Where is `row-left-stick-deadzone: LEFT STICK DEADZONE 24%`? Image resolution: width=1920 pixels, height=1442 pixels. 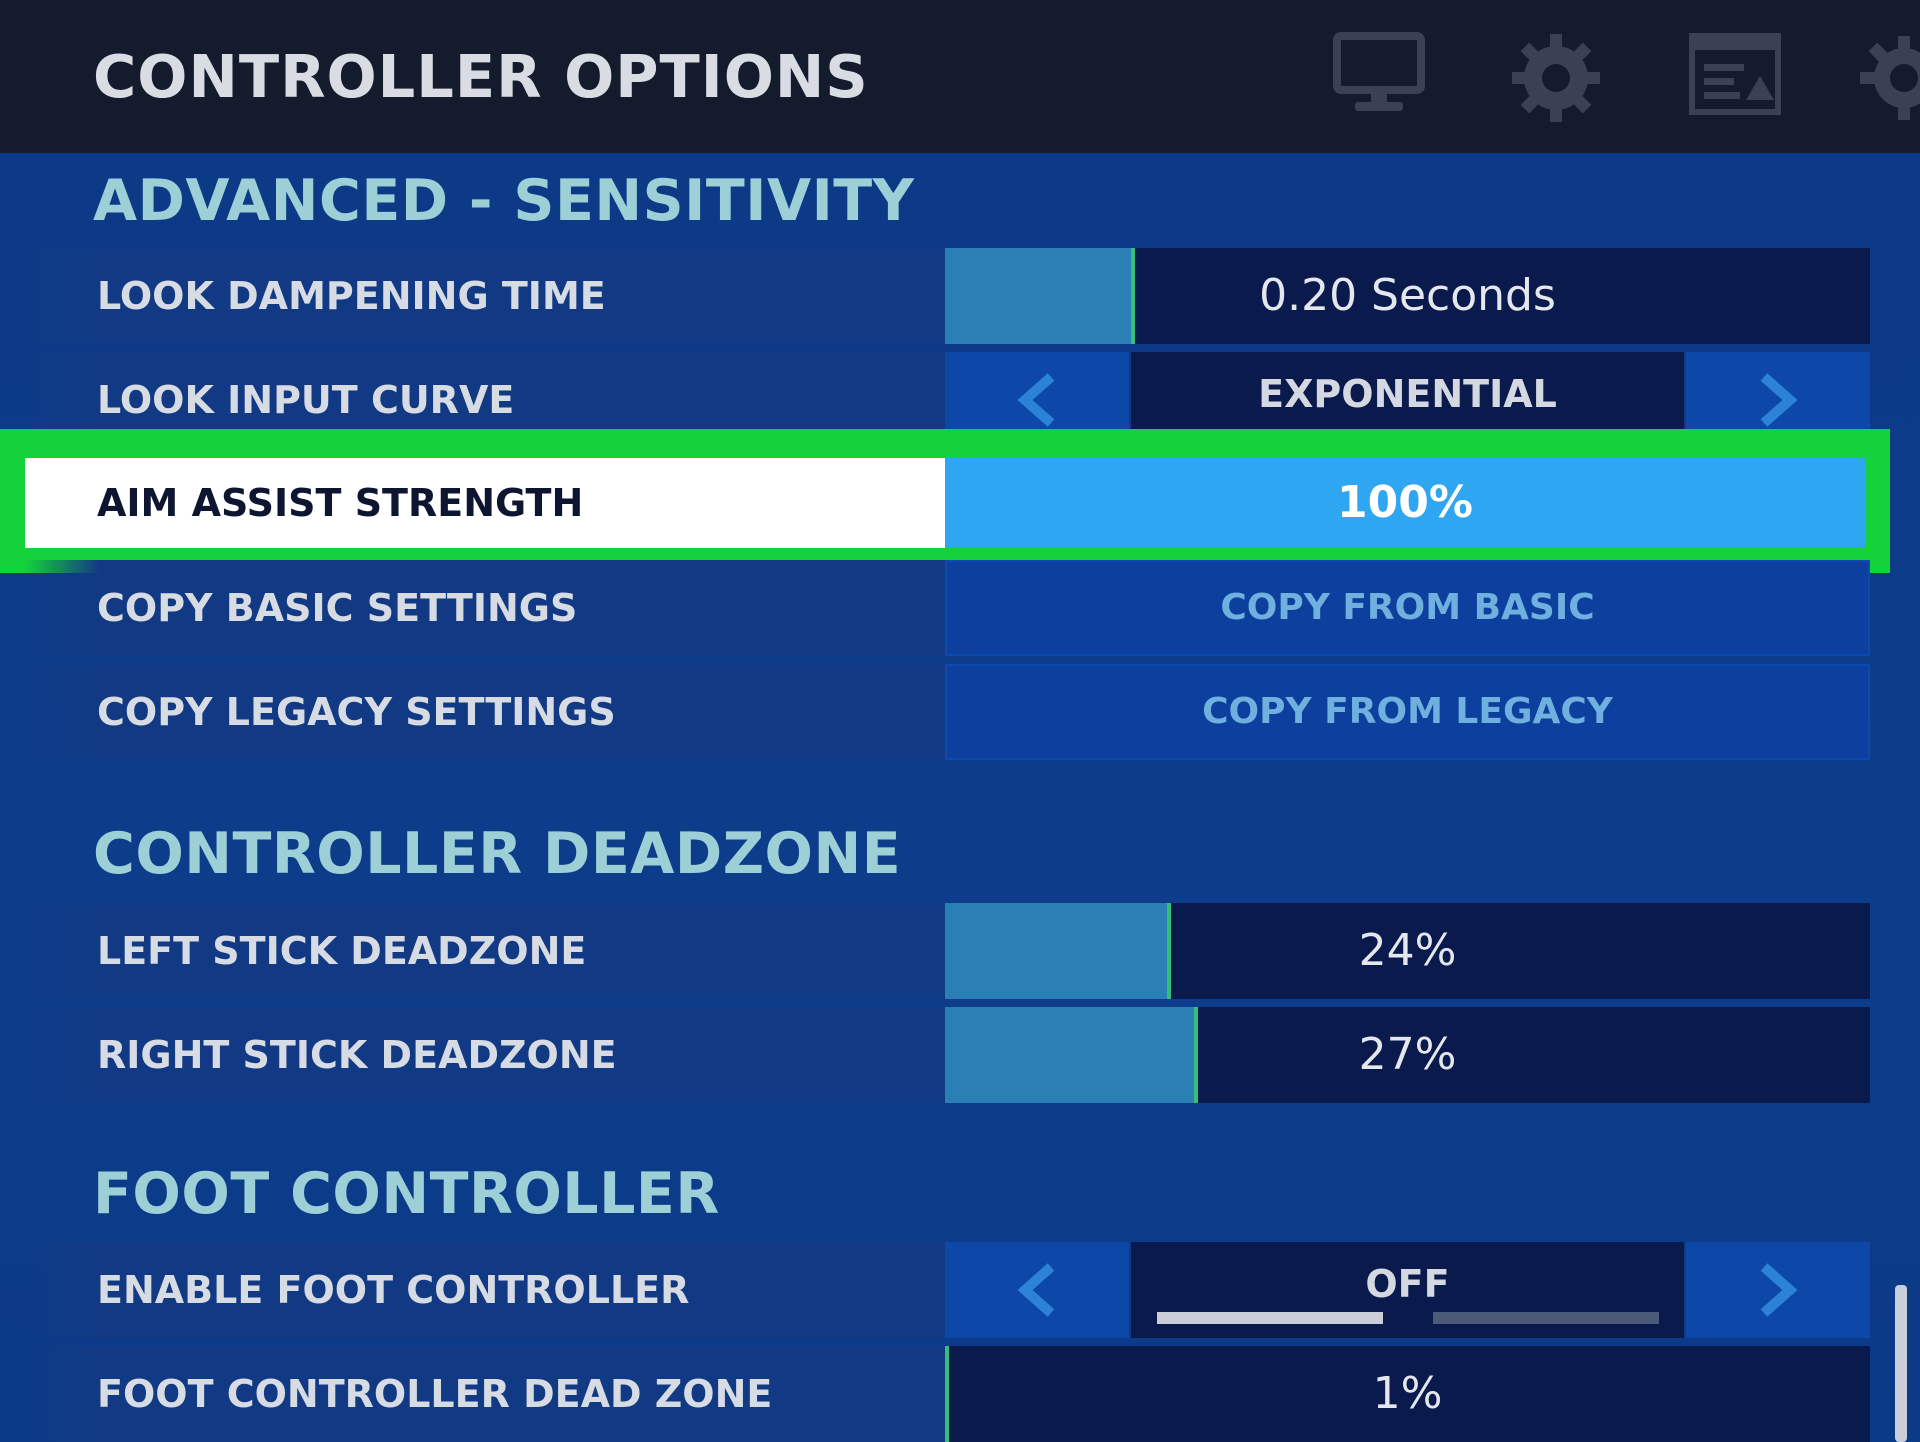
row-left-stick-deadzone: LEFT STICK DEADZONE 24% is located at coordinates (947, 951).